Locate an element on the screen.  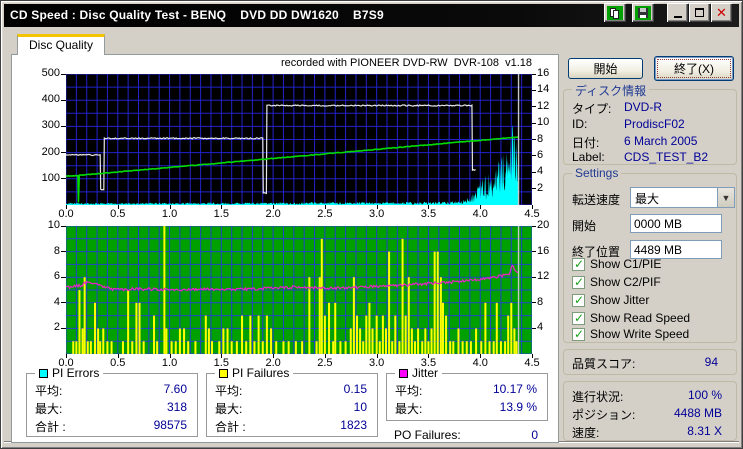
position-value: 4488 MB is located at coordinates (697, 413).